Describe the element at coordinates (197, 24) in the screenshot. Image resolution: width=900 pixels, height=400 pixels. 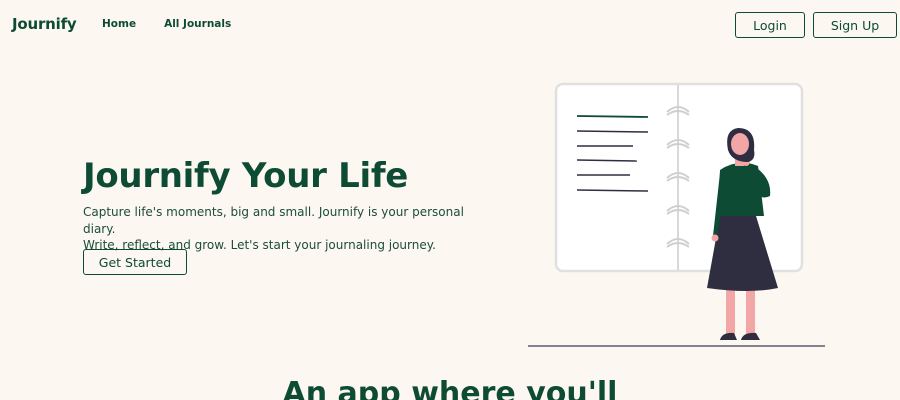
I see `nav-link-all-journals: All Journals` at that location.